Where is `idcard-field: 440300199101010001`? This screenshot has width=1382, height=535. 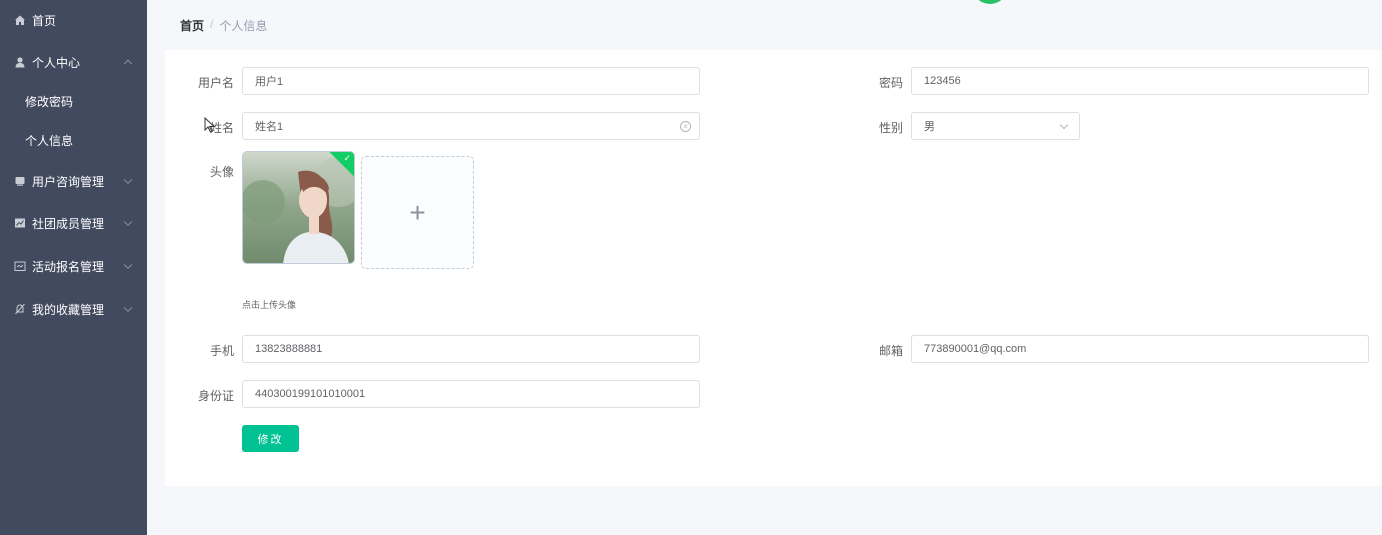
idcard-field: 440300199101010001 is located at coordinates (471, 394).